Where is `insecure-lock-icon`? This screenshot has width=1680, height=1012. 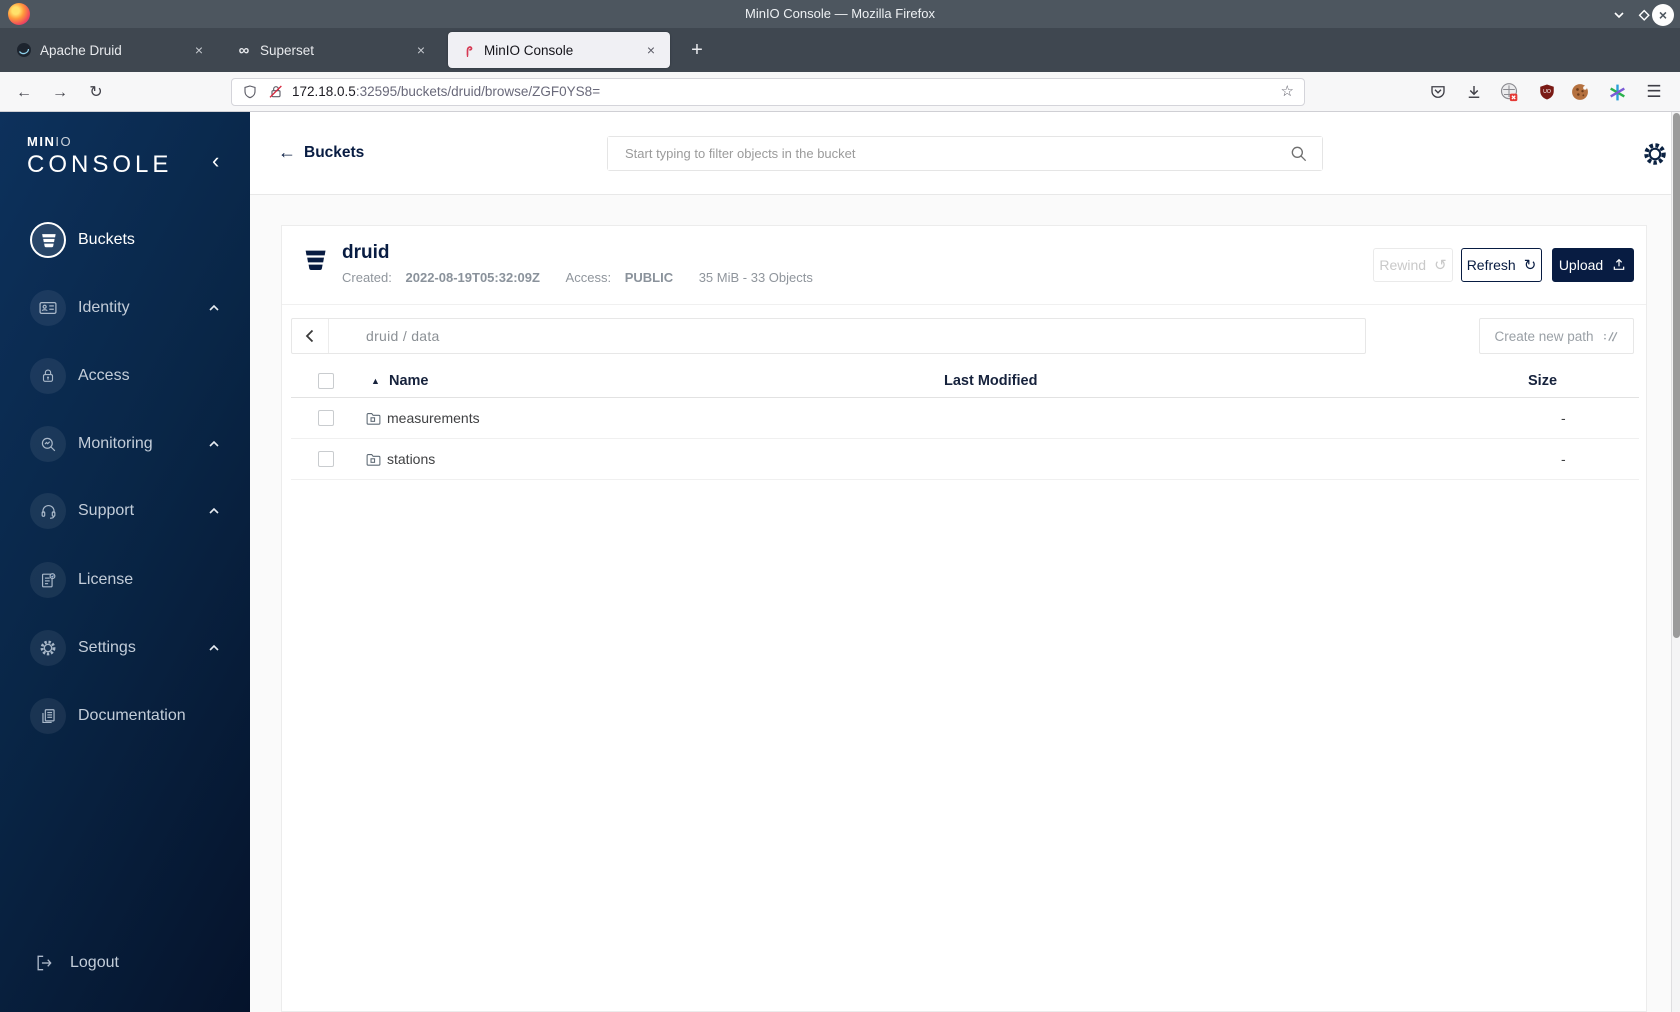 insecure-lock-icon is located at coordinates (276, 94).